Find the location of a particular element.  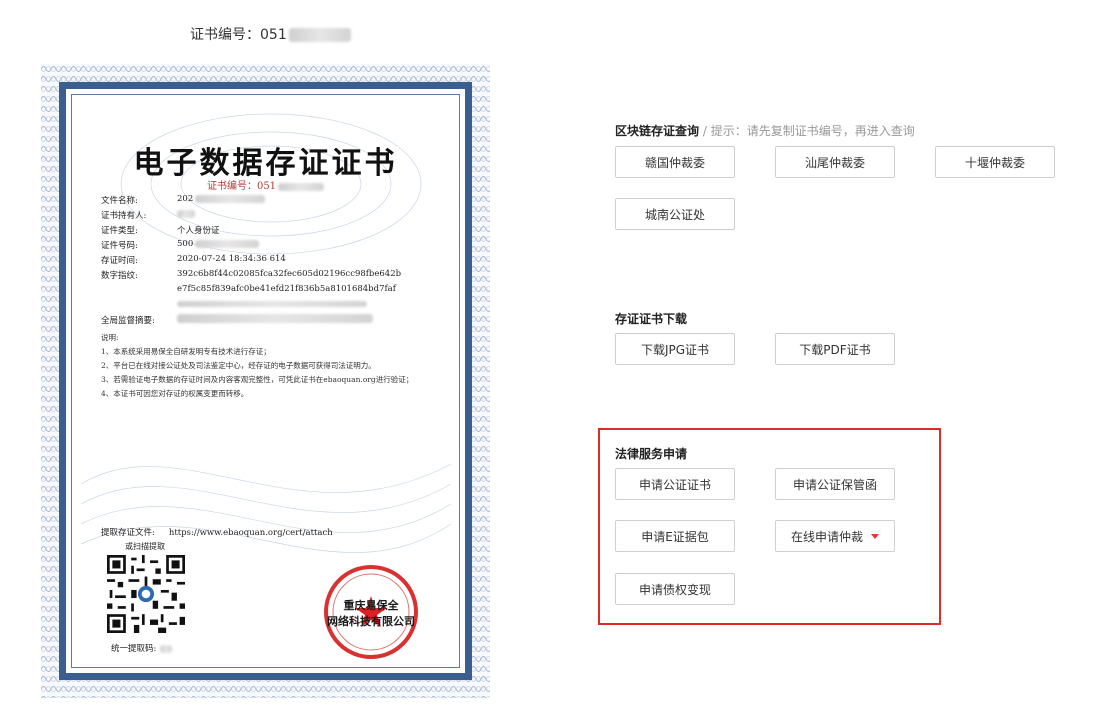

qr-code-icon is located at coordinates (146, 594).